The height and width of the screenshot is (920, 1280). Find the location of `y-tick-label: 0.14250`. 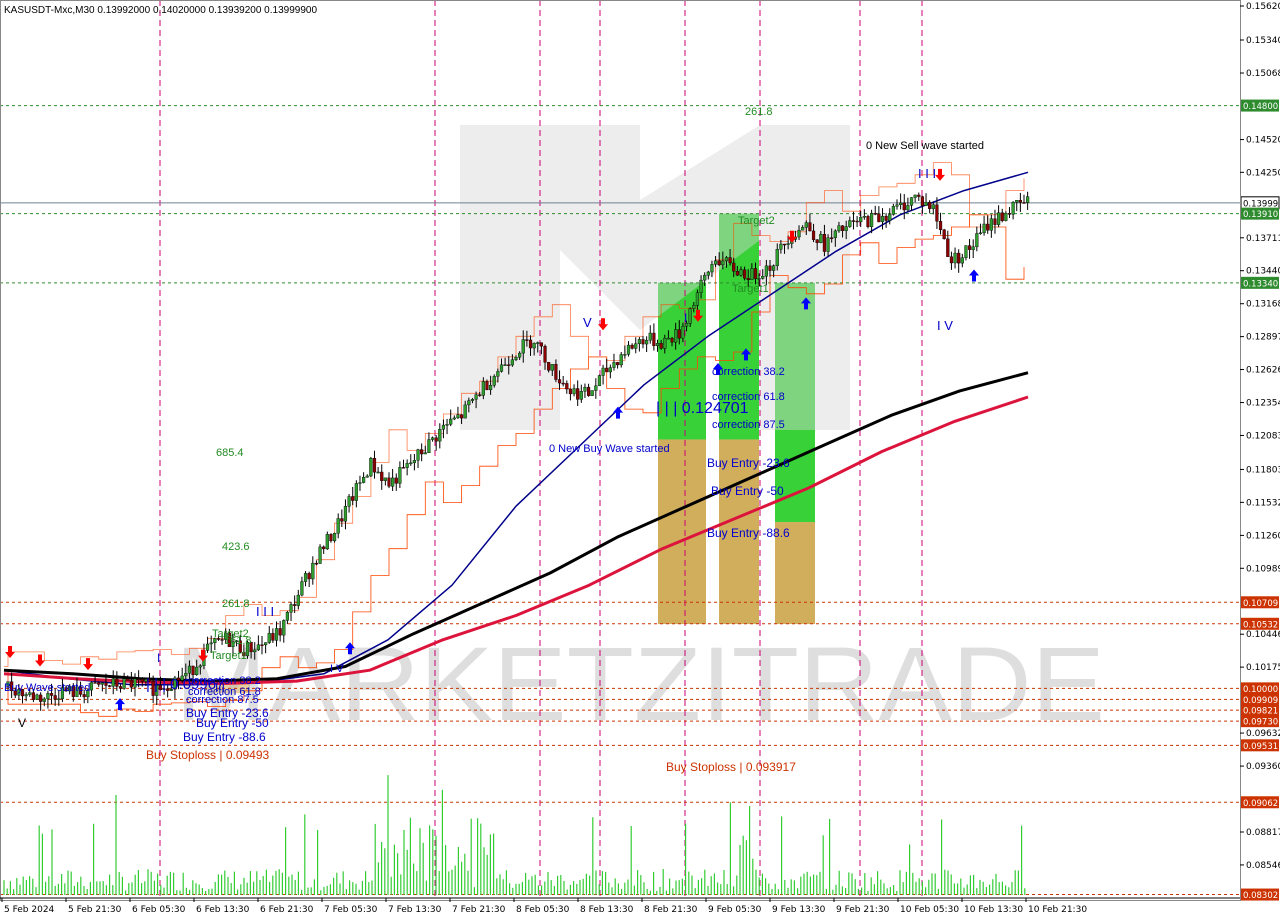

y-tick-label: 0.14250 is located at coordinates (1263, 173).